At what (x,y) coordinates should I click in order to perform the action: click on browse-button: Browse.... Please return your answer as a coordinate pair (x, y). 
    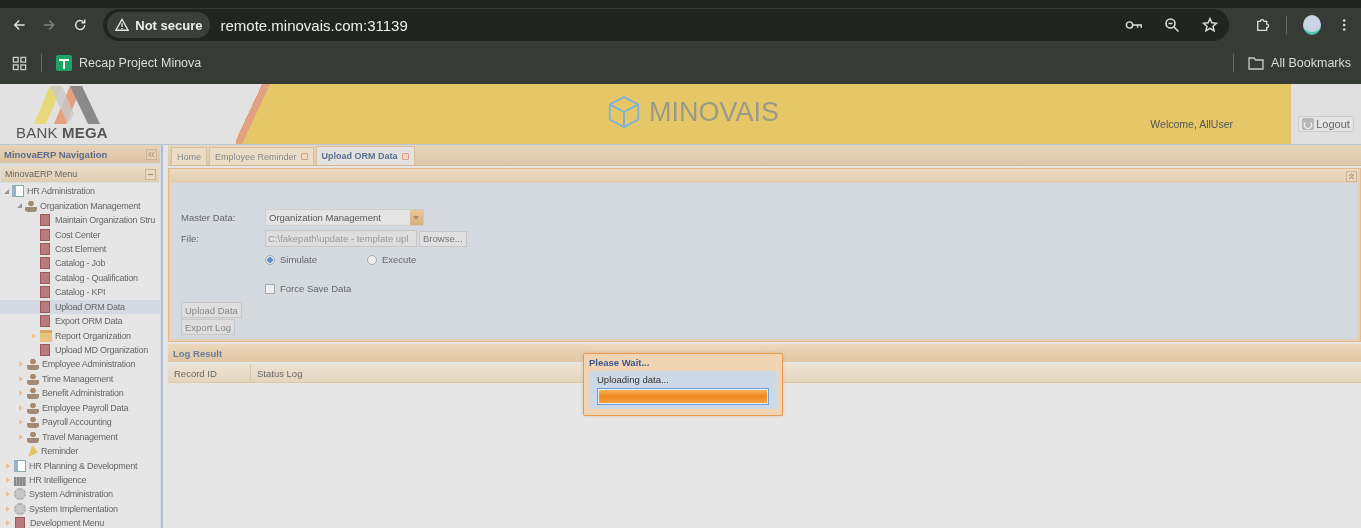
    Looking at the image, I should click on (443, 238).